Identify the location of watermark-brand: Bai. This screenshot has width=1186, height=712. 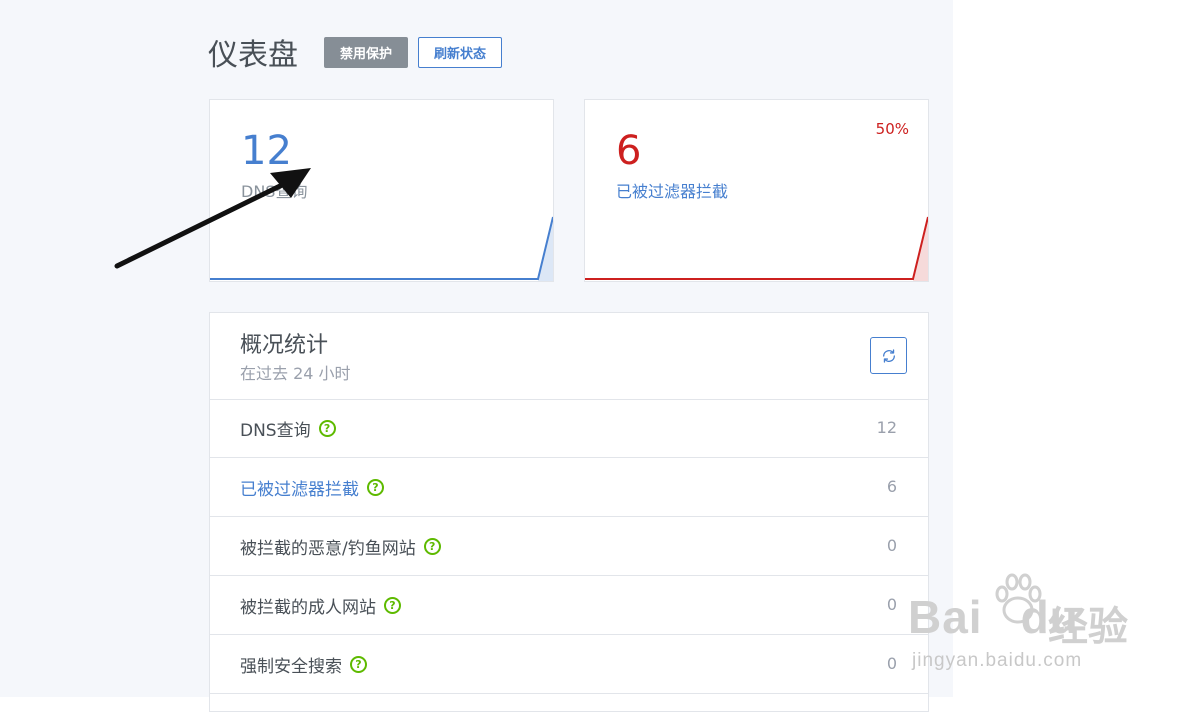
(945, 617).